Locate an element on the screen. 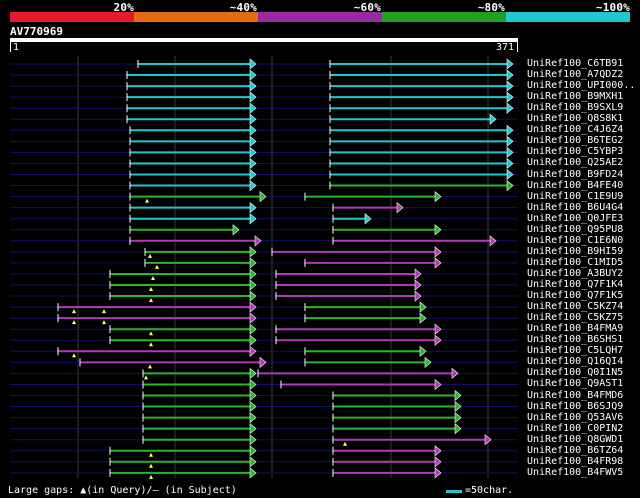  hit-label: UniRef100_Q0I1N5 is located at coordinates (575, 372).